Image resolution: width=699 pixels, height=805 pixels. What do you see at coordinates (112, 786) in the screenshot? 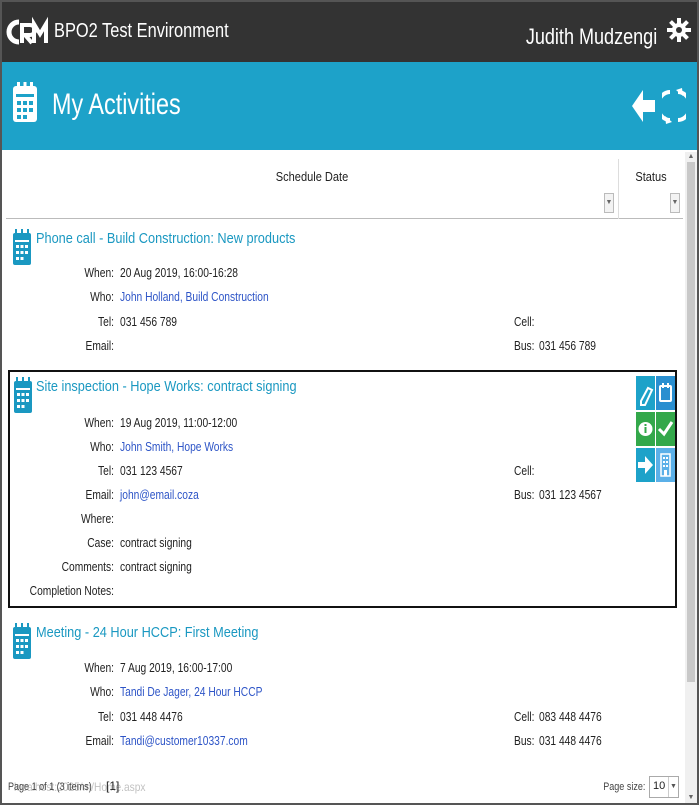
I see `pager-current-page: [1]` at bounding box center [112, 786].